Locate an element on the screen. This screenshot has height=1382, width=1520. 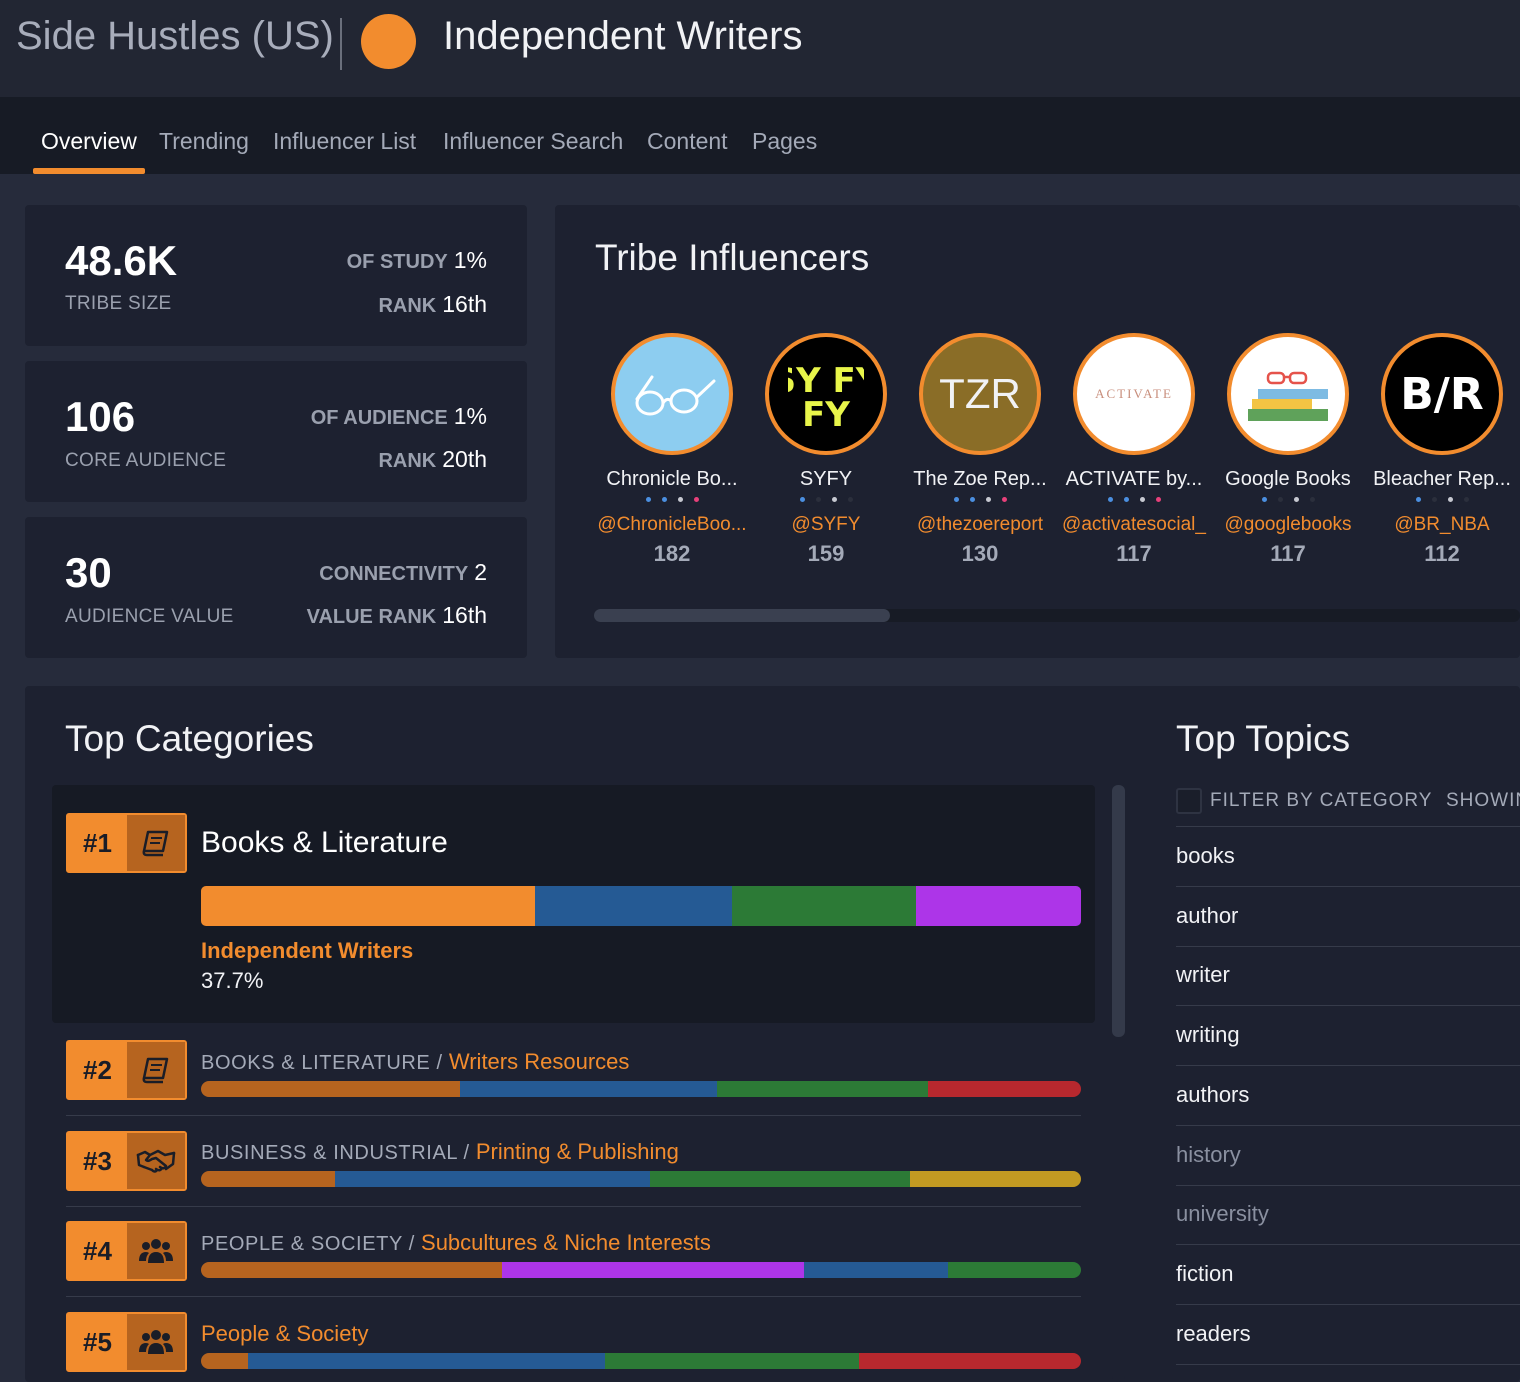
influencer-handle: @BR_NBA is located at coordinates (1442, 525).